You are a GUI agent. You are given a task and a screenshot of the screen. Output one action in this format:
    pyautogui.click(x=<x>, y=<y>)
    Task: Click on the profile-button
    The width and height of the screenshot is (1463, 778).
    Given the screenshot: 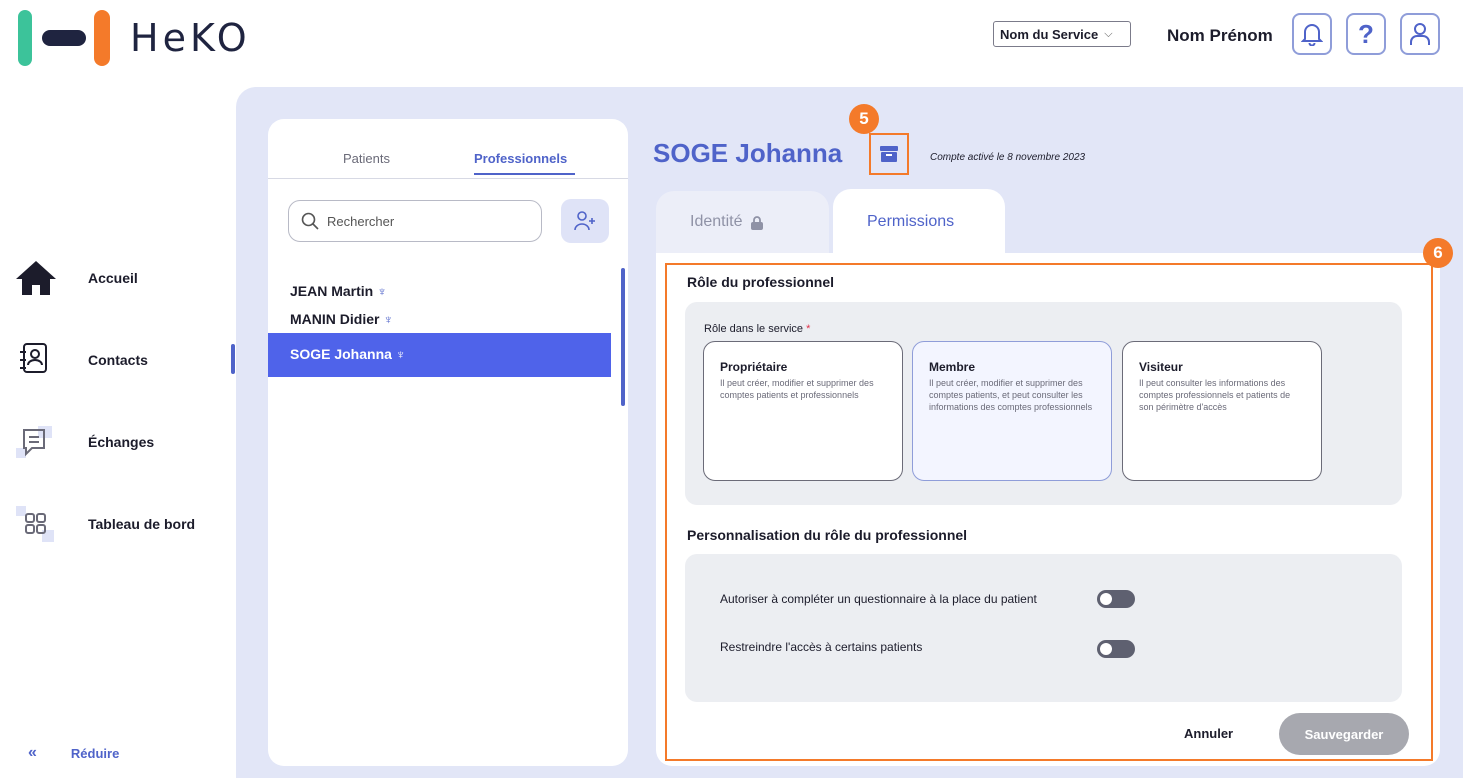 What is the action you would take?
    pyautogui.click(x=1420, y=34)
    